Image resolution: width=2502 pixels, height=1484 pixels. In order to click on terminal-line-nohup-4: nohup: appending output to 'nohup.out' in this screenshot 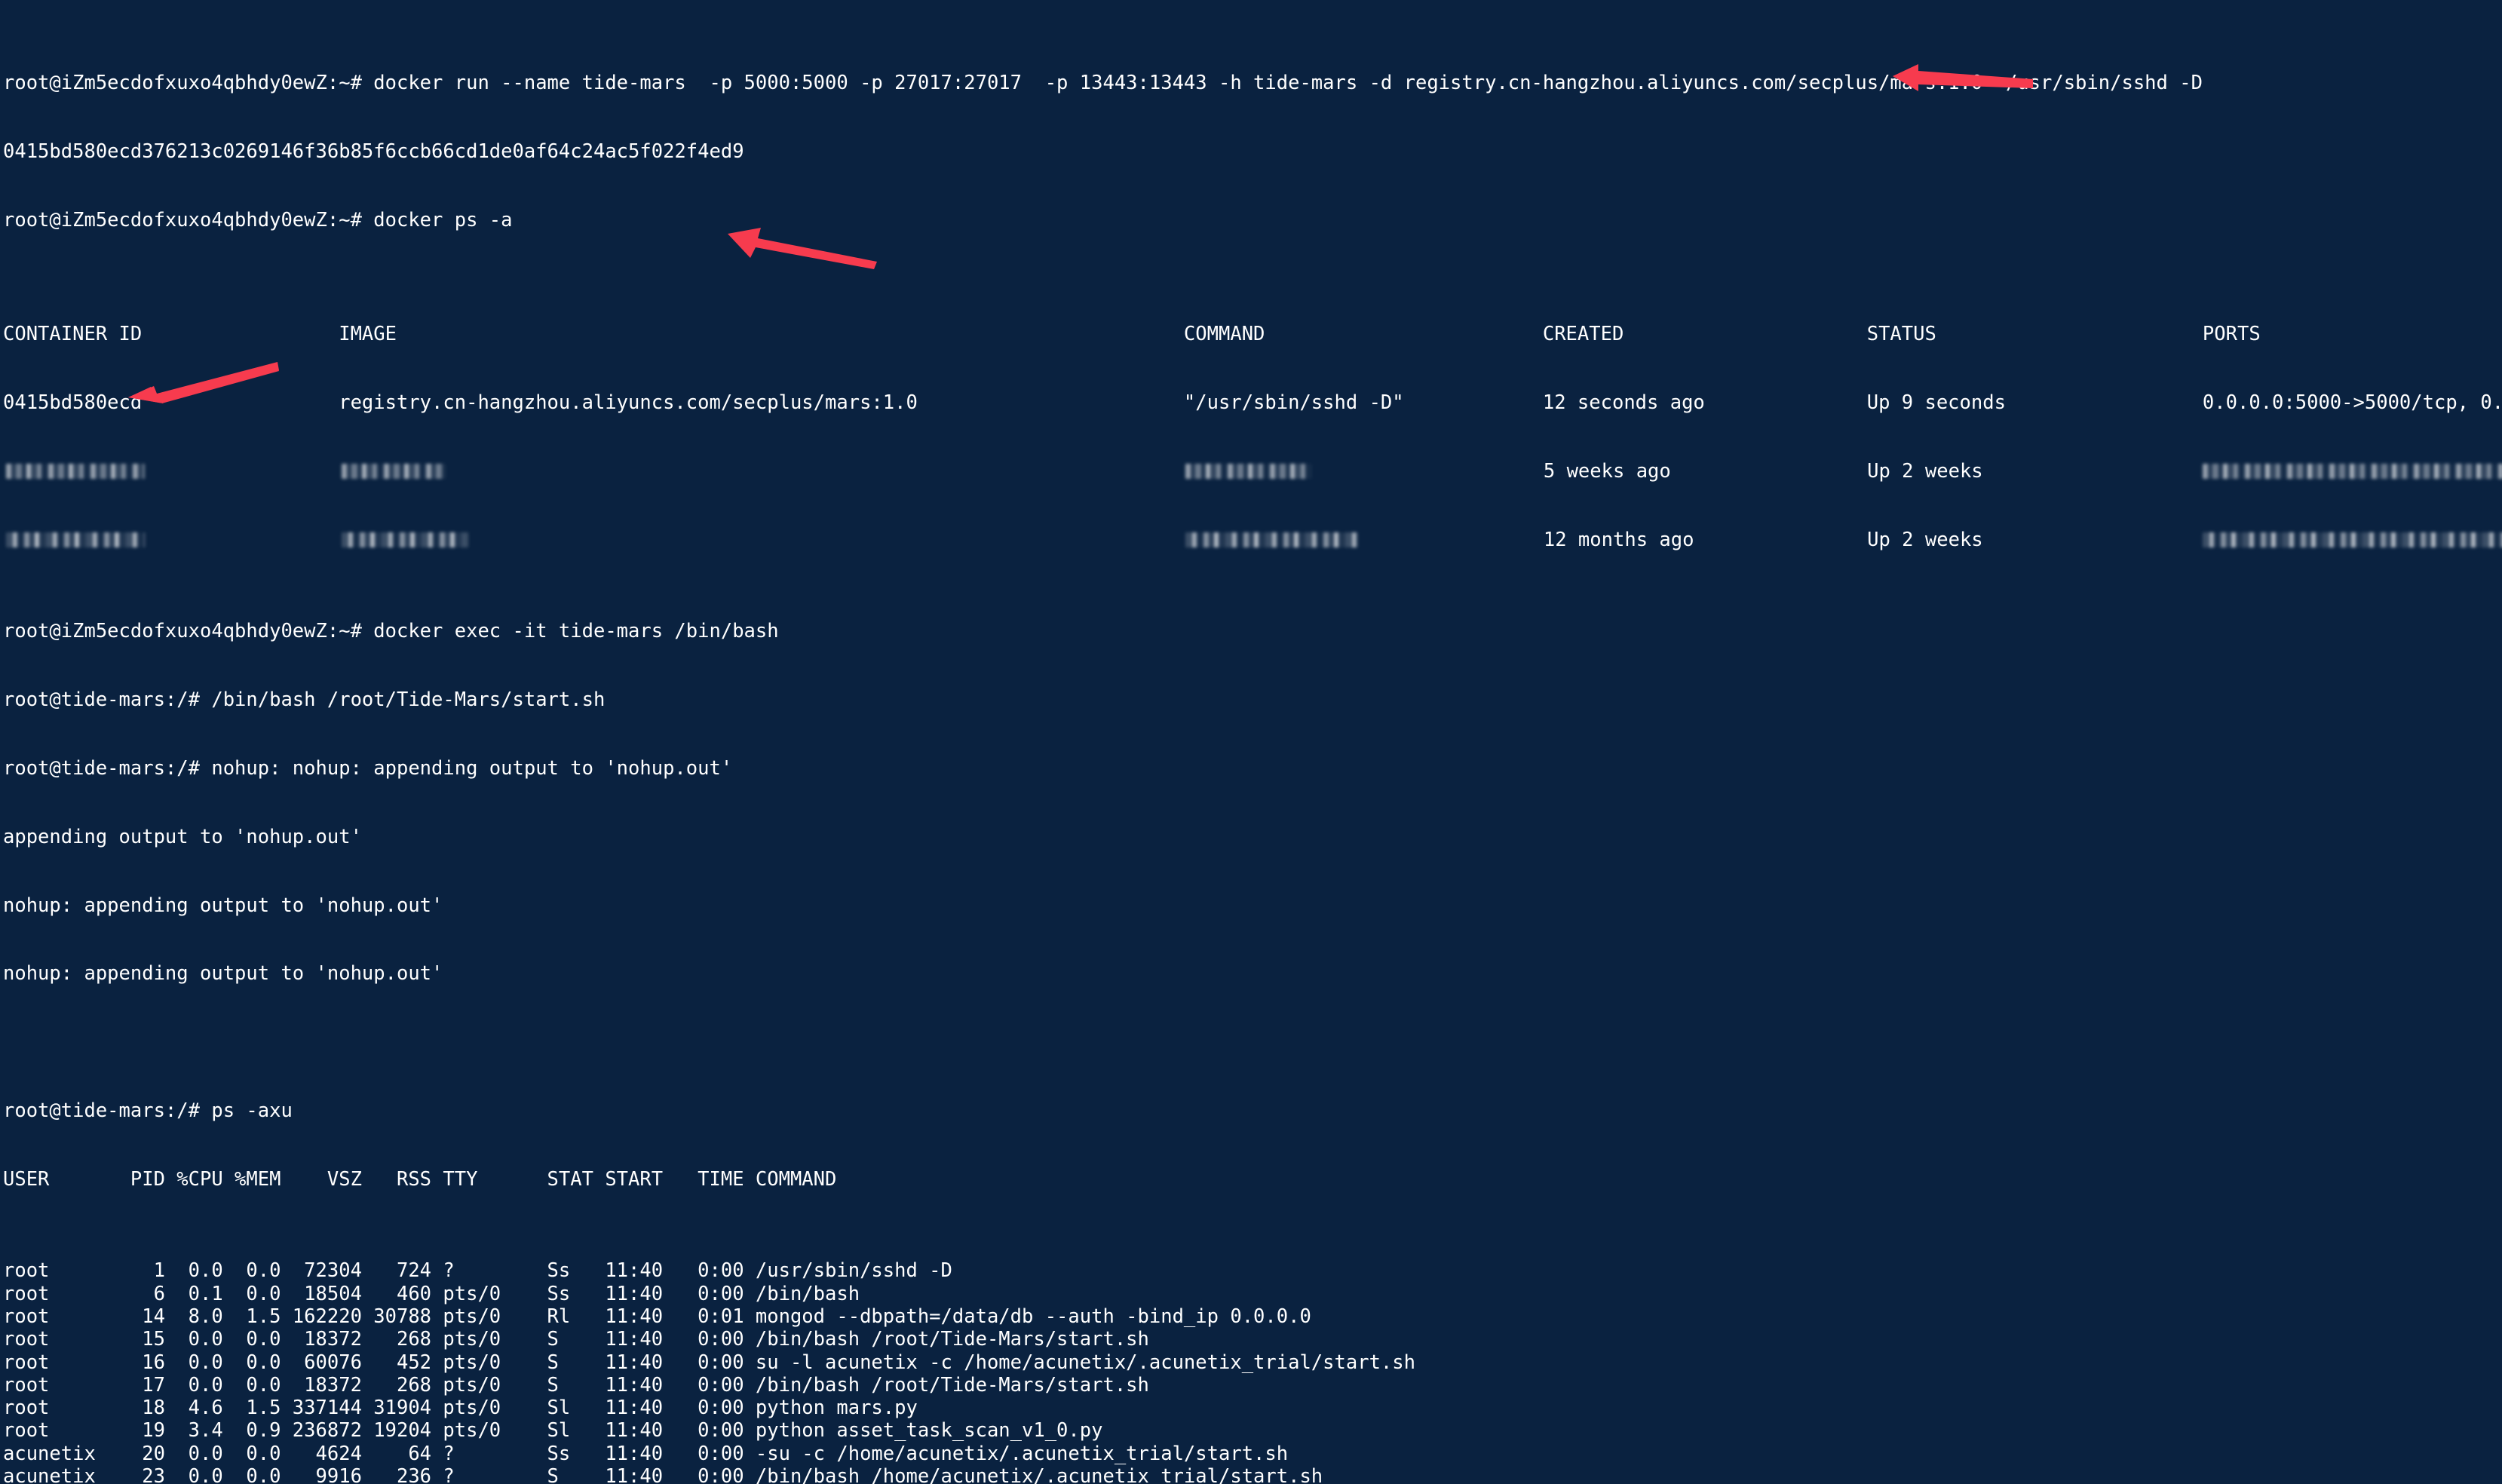, I will do `click(223, 974)`.